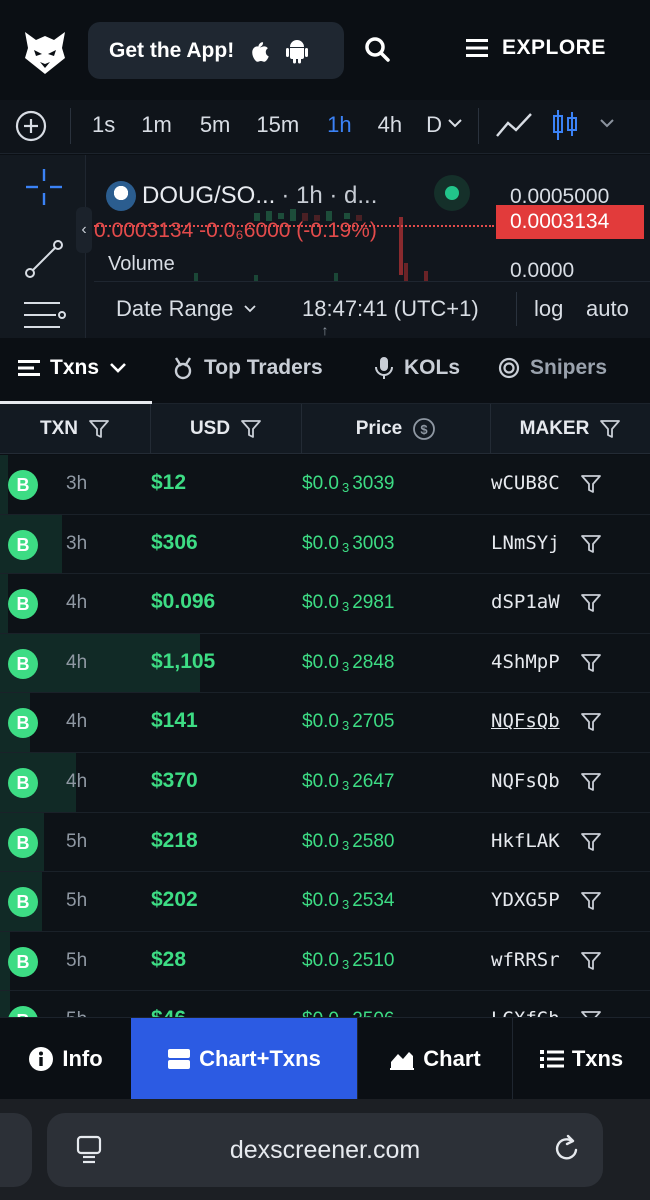  What do you see at coordinates (75, 429) in the screenshot?
I see `column-txn: TXN` at bounding box center [75, 429].